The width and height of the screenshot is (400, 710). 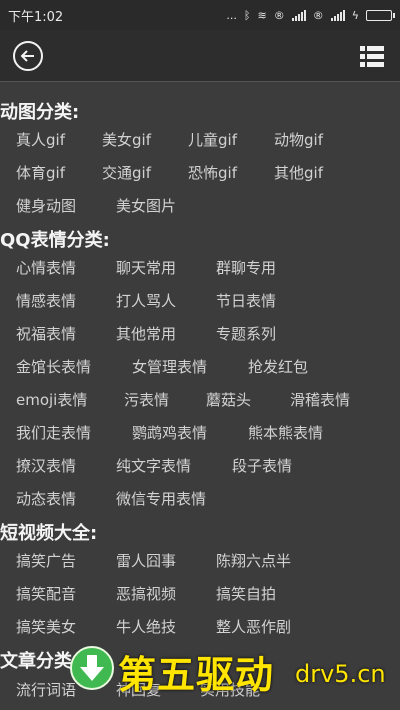 I want to click on sim2-badge-icon: ®, so click(x=318, y=15).